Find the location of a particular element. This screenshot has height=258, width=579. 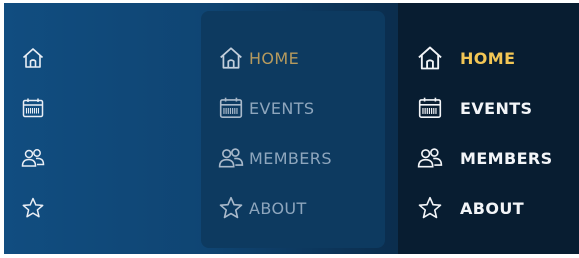

collapsed-nav-item-about is located at coordinates (33, 208).